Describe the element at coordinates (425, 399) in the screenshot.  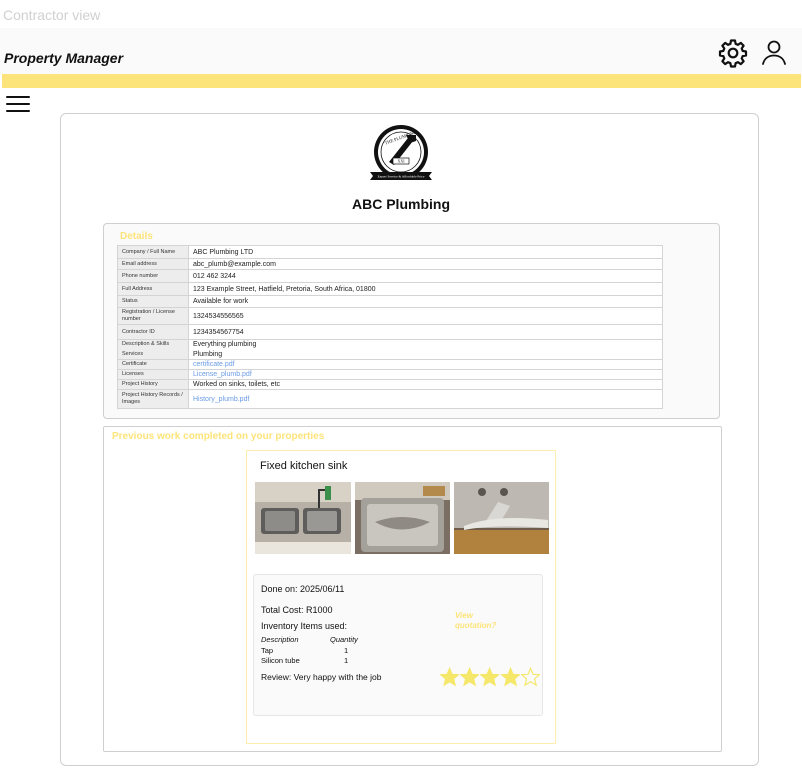
I see `history-link: History_plumb.pdf` at that location.